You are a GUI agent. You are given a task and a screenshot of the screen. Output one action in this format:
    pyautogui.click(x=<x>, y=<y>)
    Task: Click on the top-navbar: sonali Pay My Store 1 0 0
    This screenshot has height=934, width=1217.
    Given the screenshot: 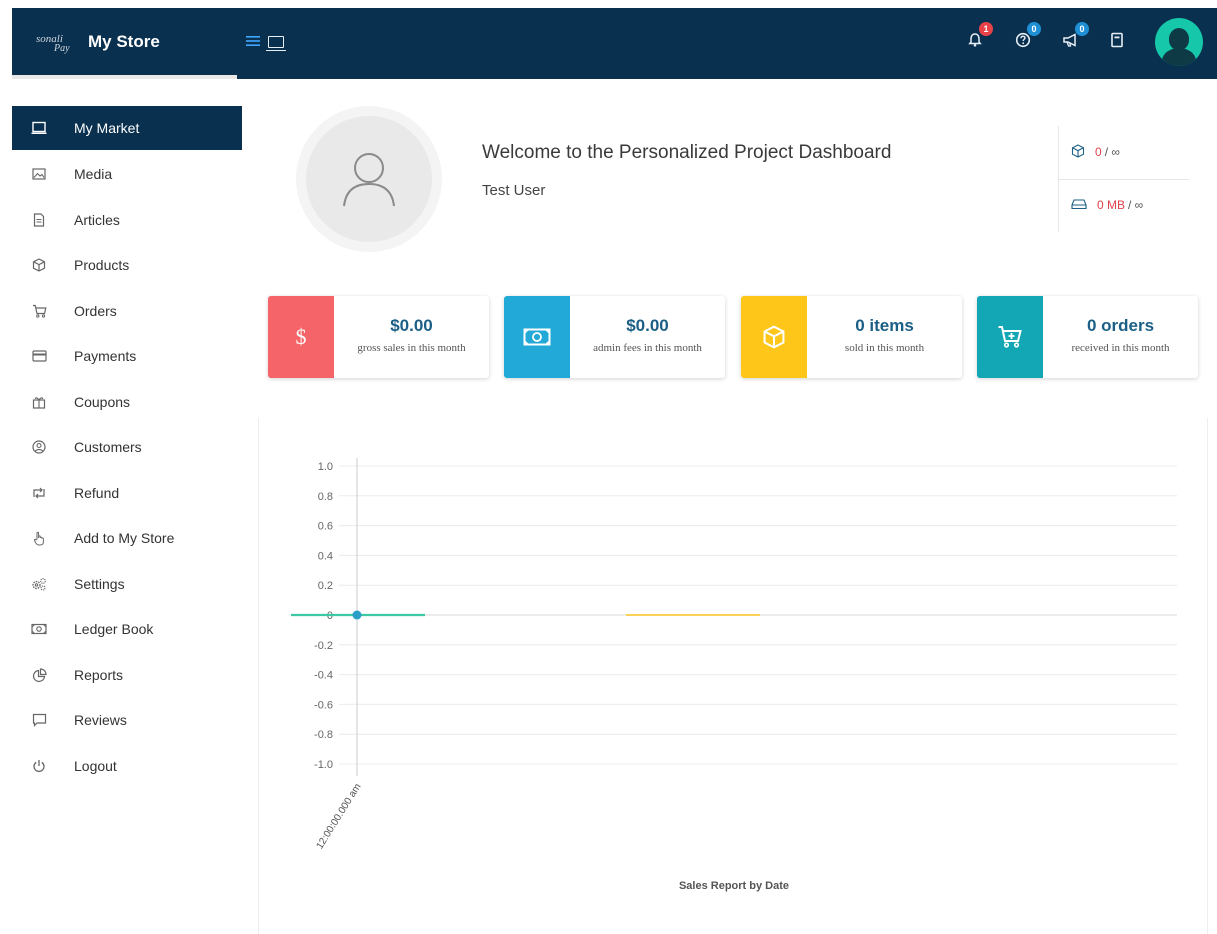 What is the action you would take?
    pyautogui.click(x=614, y=43)
    